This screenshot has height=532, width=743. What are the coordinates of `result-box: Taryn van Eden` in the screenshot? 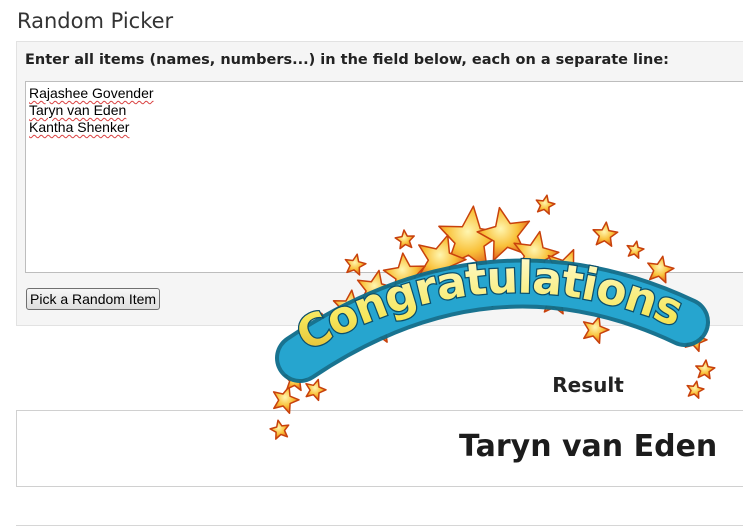 It's located at (379, 448).